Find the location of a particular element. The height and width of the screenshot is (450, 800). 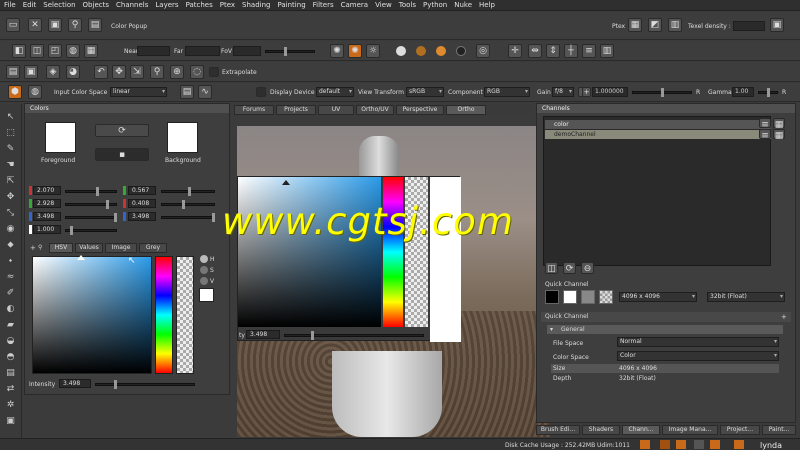

channel-menu-icon: ≡ is located at coordinates (765, 124).